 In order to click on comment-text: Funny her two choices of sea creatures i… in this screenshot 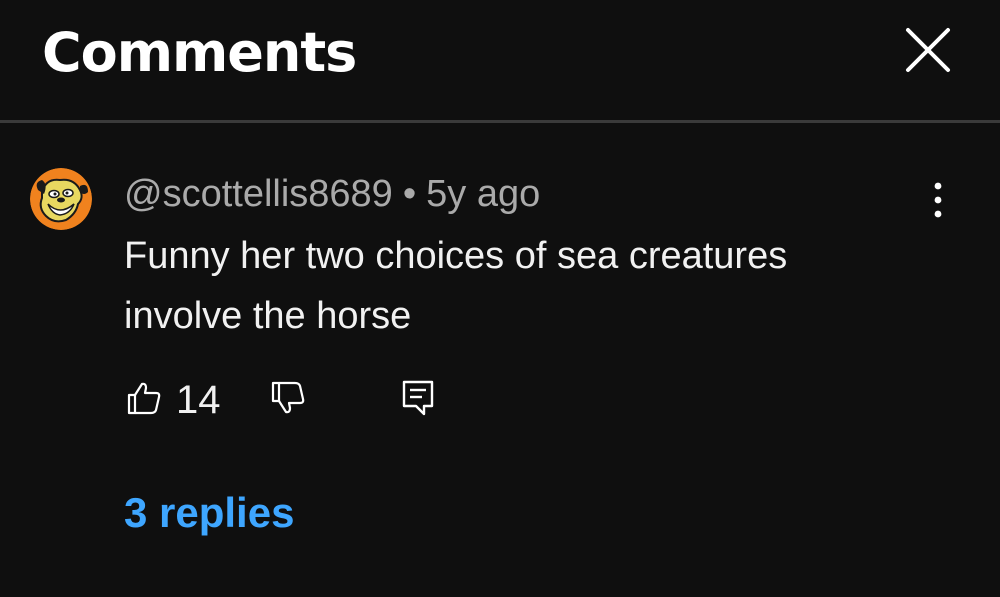, I will do `click(456, 286)`.